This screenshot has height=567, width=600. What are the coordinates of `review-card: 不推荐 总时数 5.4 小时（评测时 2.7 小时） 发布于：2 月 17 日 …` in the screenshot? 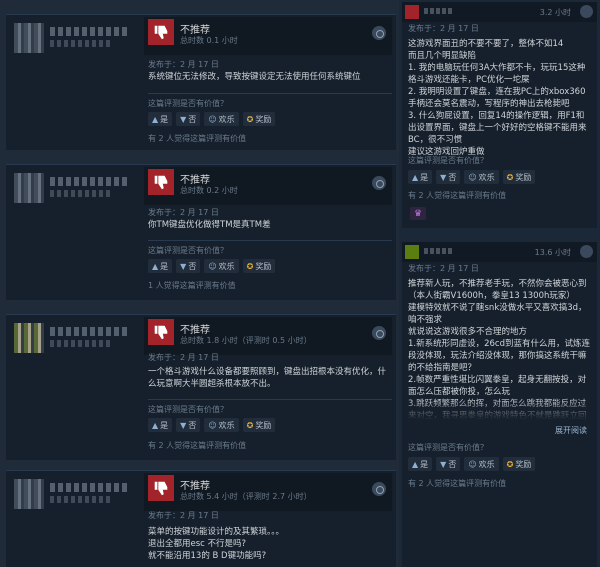 It's located at (201, 518).